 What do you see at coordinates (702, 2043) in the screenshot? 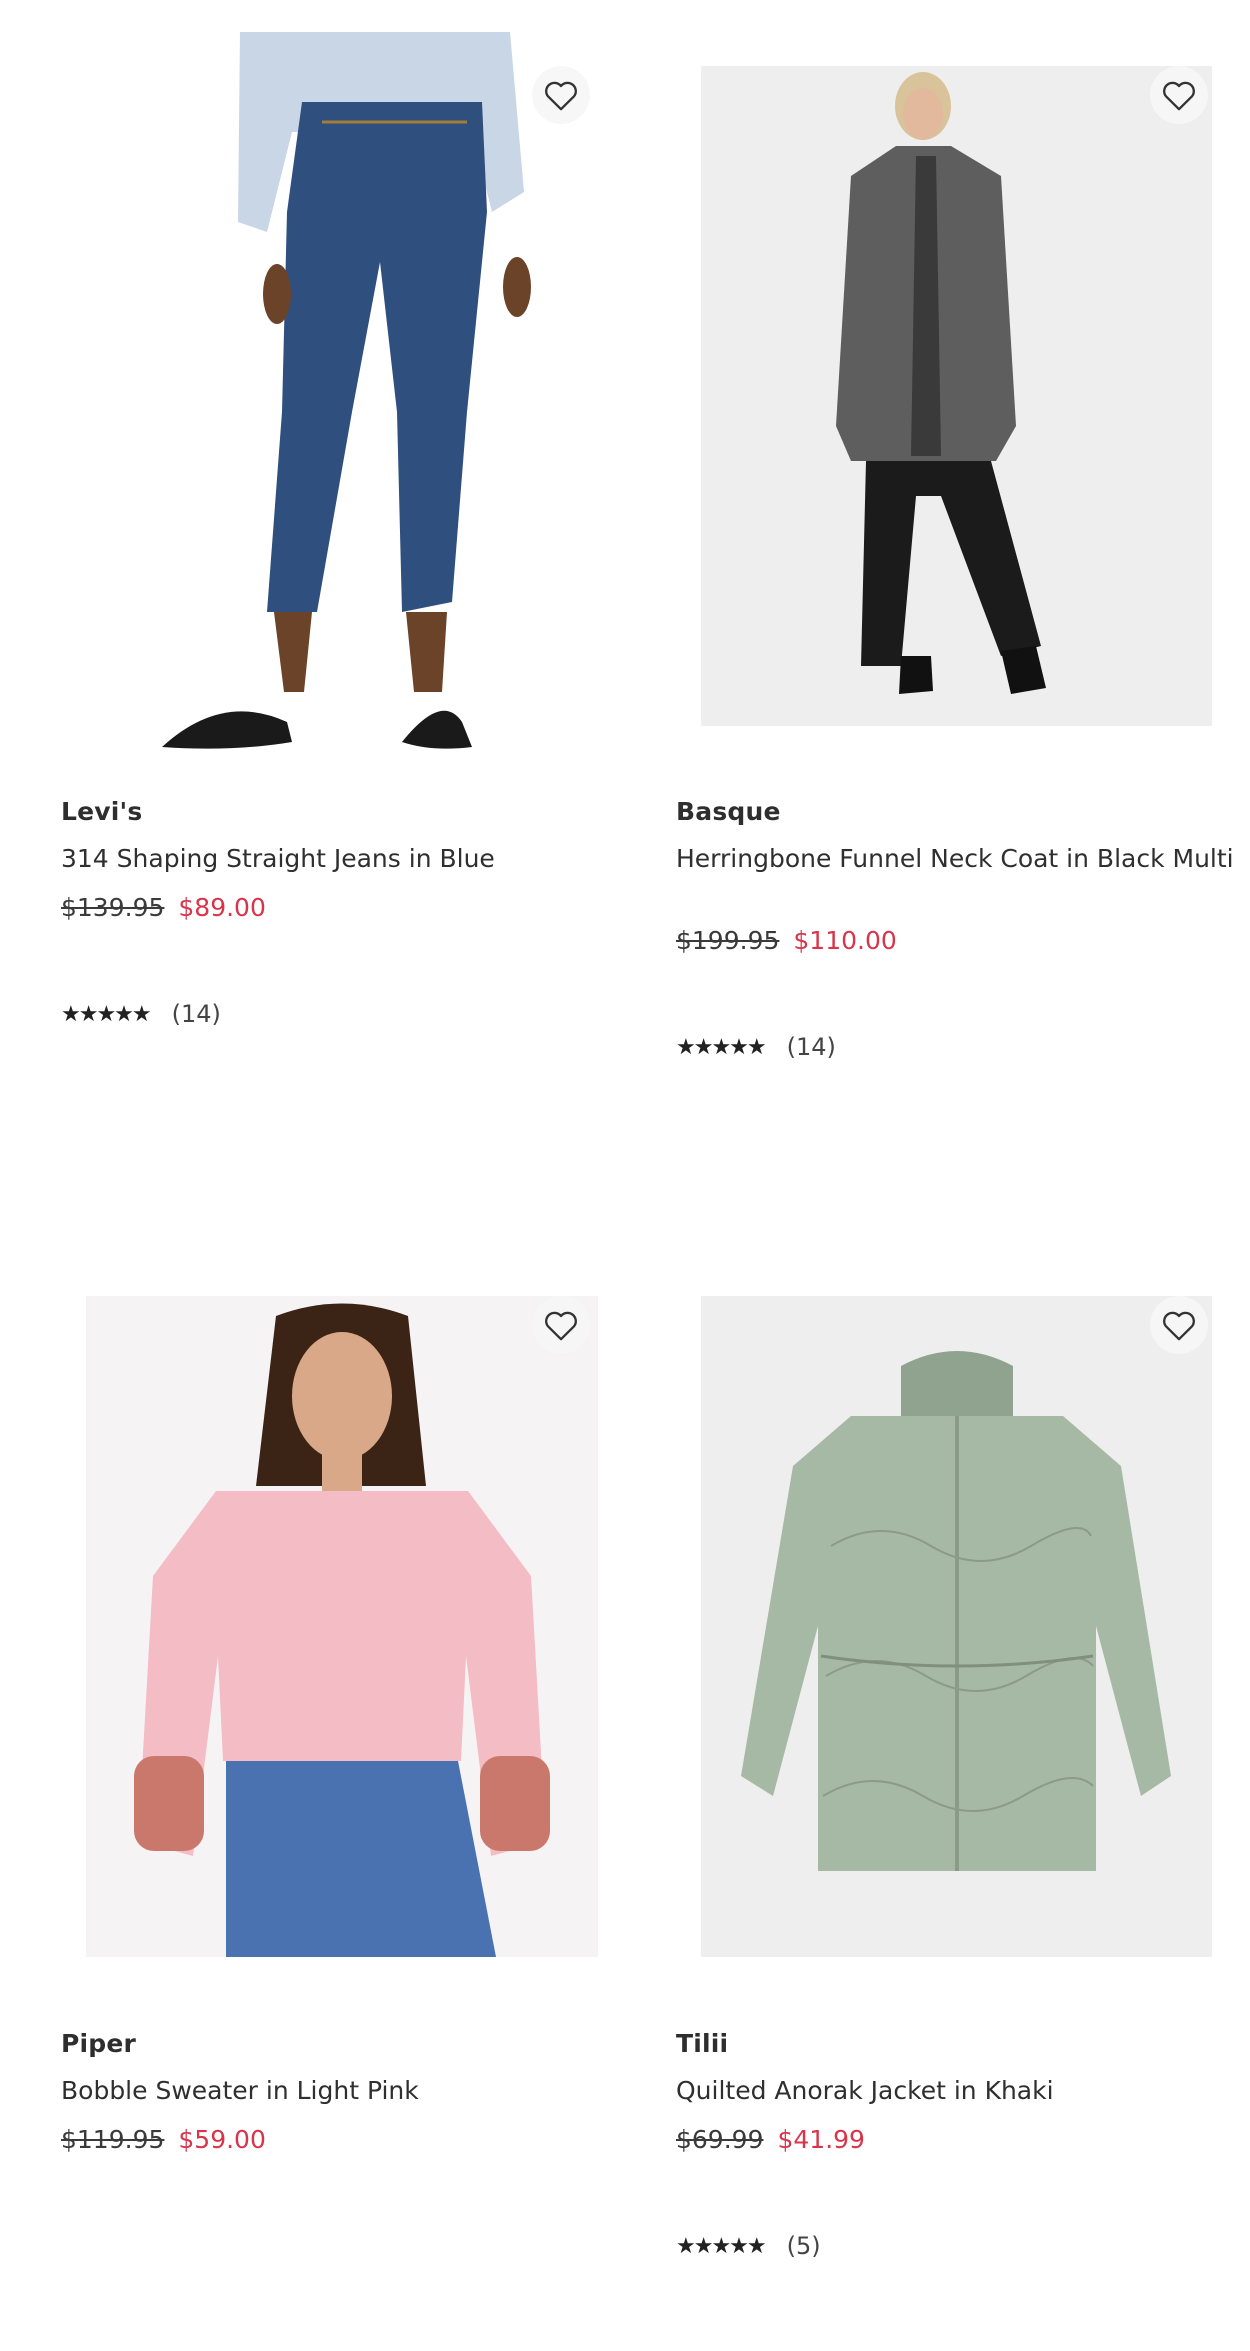
I see `product-brand: Tilii` at bounding box center [702, 2043].